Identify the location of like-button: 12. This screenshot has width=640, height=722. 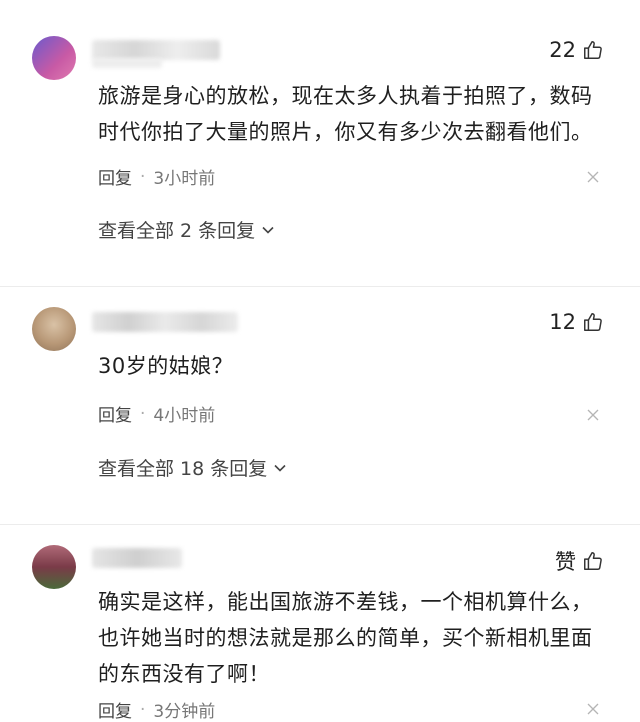
(576, 322).